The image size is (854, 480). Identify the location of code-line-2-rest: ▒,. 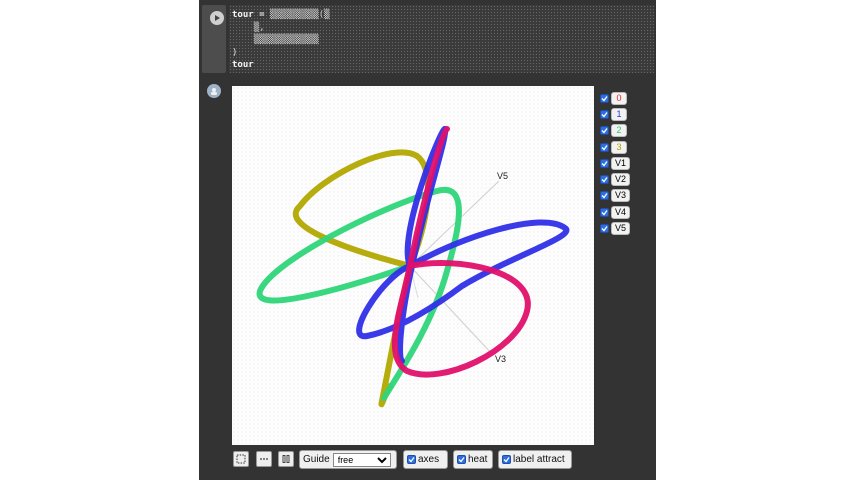
(259, 27).